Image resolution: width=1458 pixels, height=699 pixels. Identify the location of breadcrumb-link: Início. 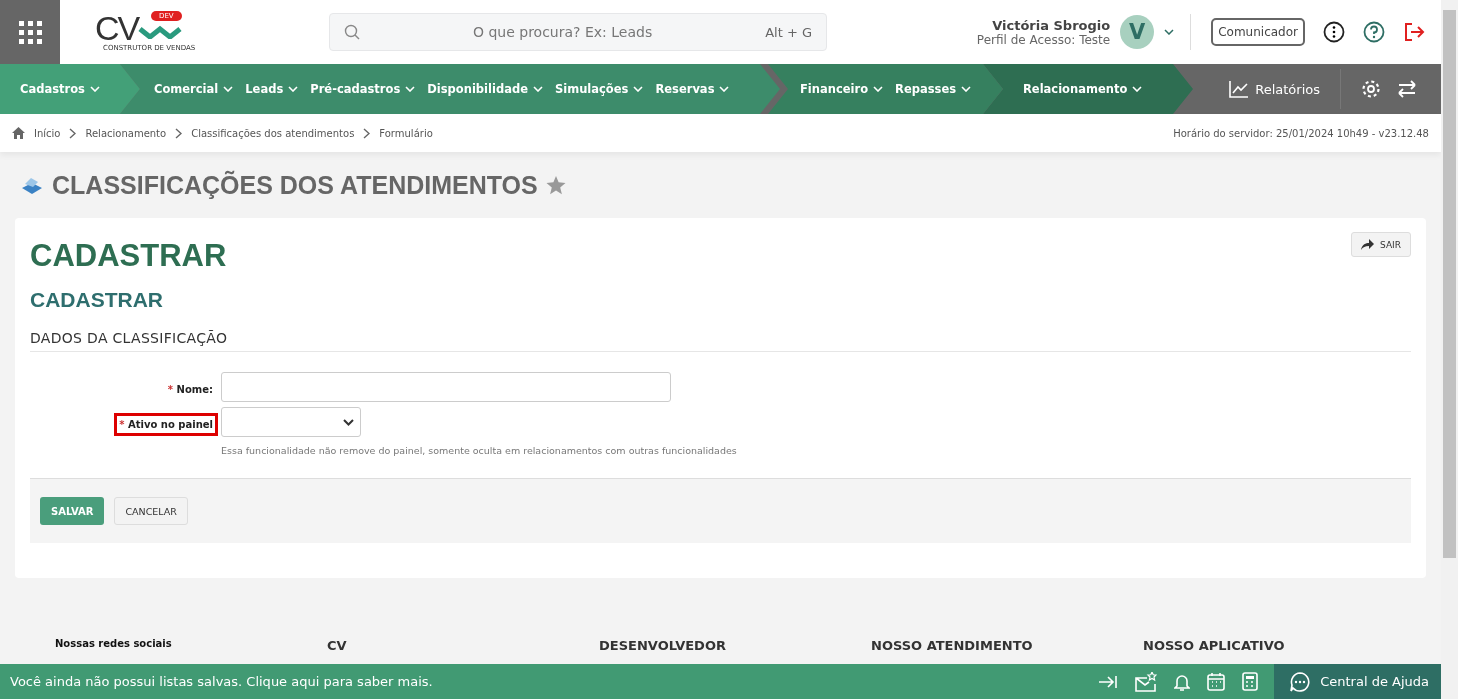
(47, 133).